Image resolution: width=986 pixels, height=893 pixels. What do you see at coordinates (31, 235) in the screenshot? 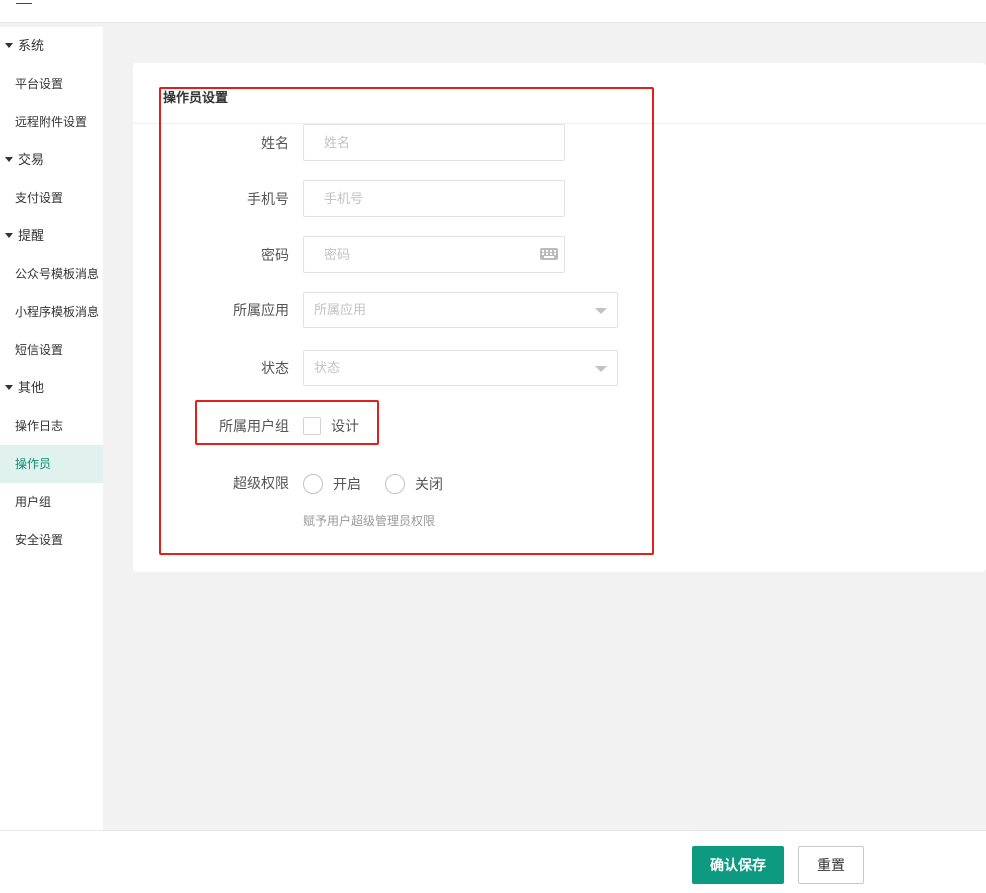
I see `sidebar-group-label: 提醒` at bounding box center [31, 235].